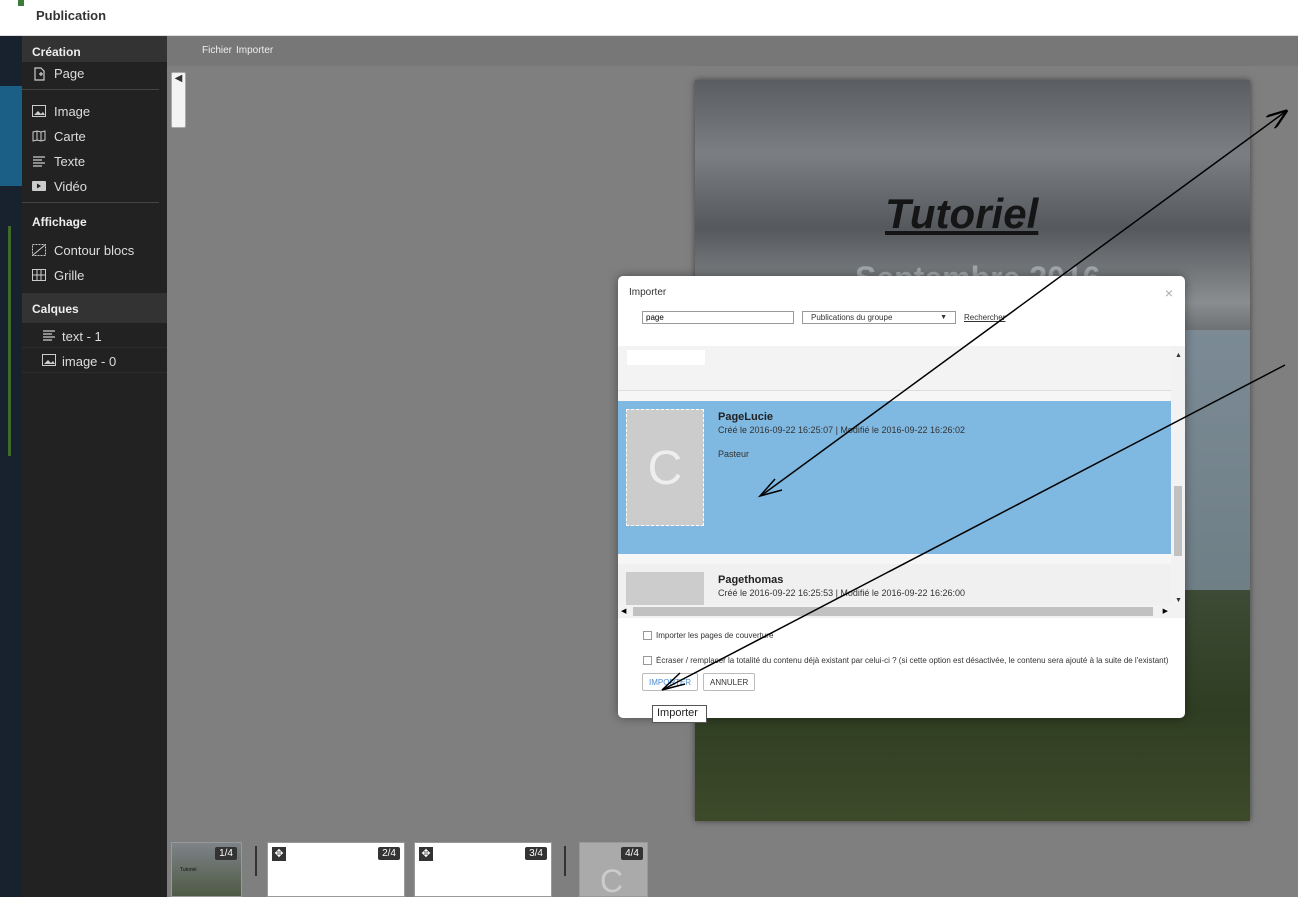 The image size is (1298, 897). What do you see at coordinates (673, 681) in the screenshot?
I see `annotation-arrowhead` at bounding box center [673, 681].